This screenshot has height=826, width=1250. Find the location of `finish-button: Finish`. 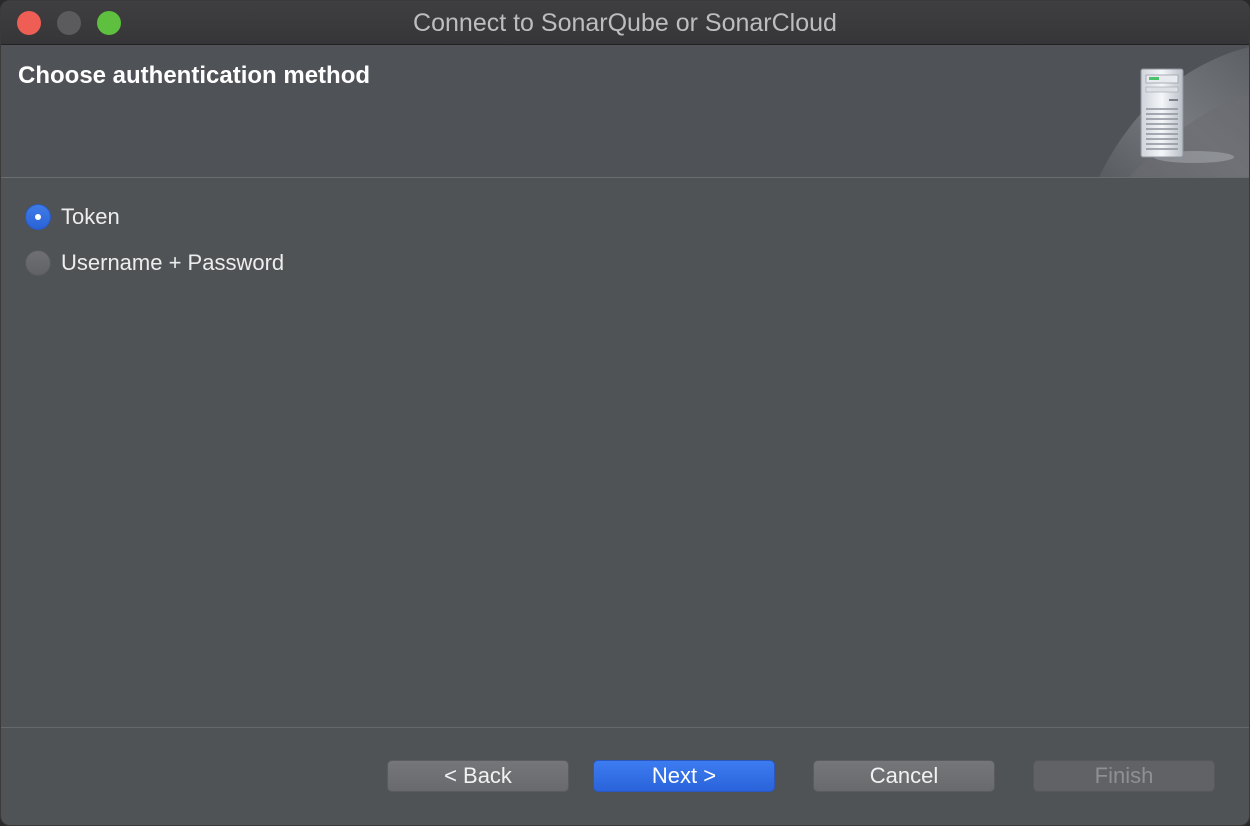

finish-button: Finish is located at coordinates (1124, 776).